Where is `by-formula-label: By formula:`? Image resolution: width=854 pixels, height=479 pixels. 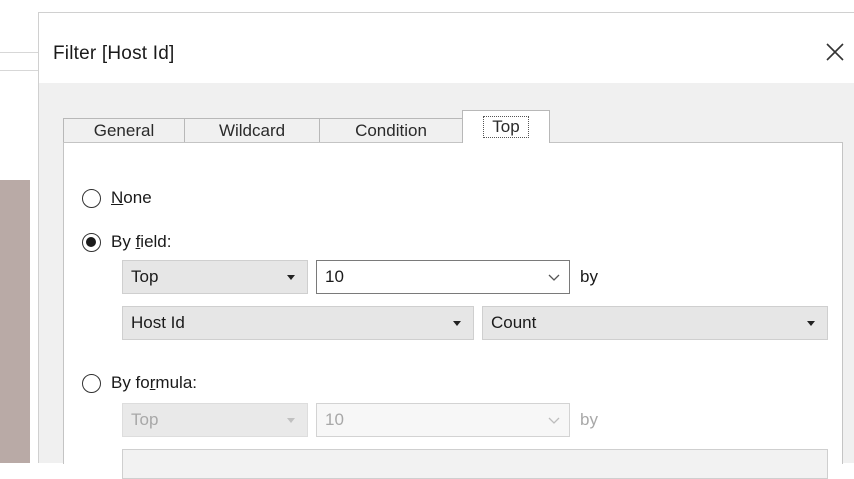 by-formula-label: By formula: is located at coordinates (154, 382).